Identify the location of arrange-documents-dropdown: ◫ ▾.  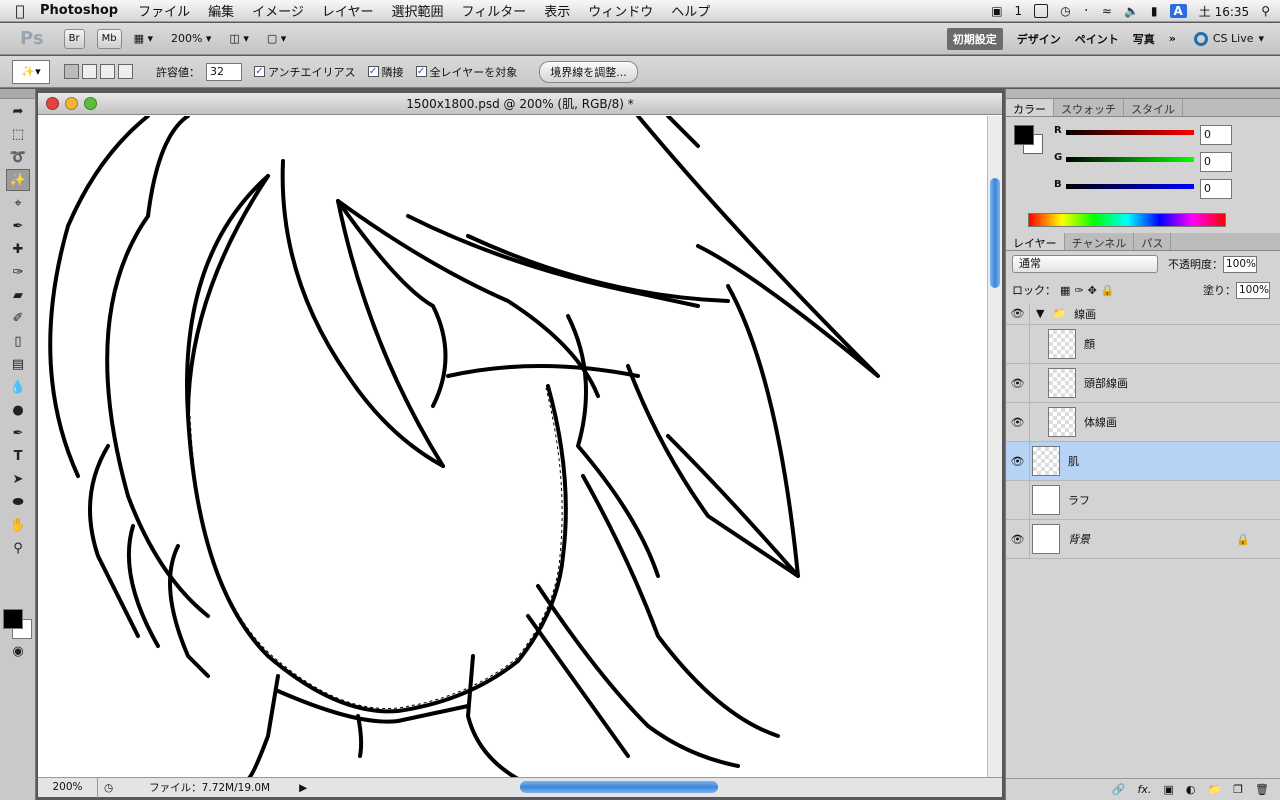
(238, 38).